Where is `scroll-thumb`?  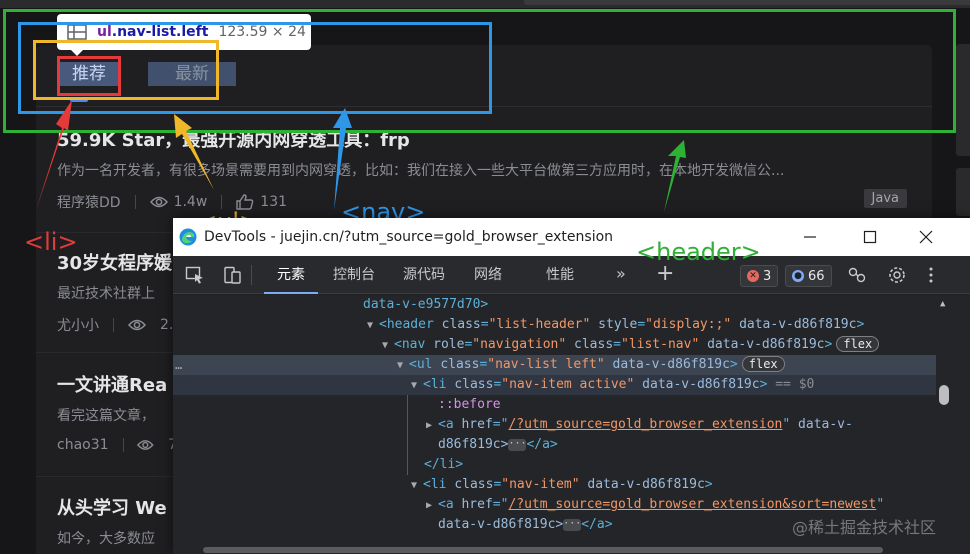 scroll-thumb is located at coordinates (944, 395).